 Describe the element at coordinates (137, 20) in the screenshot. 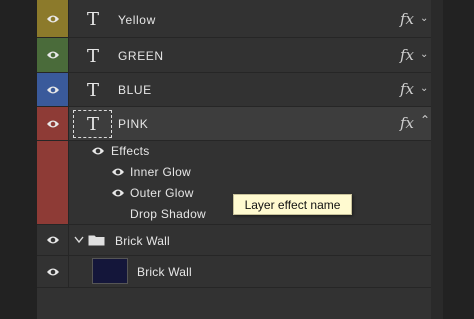

I see `layer-name: Yellow` at that location.